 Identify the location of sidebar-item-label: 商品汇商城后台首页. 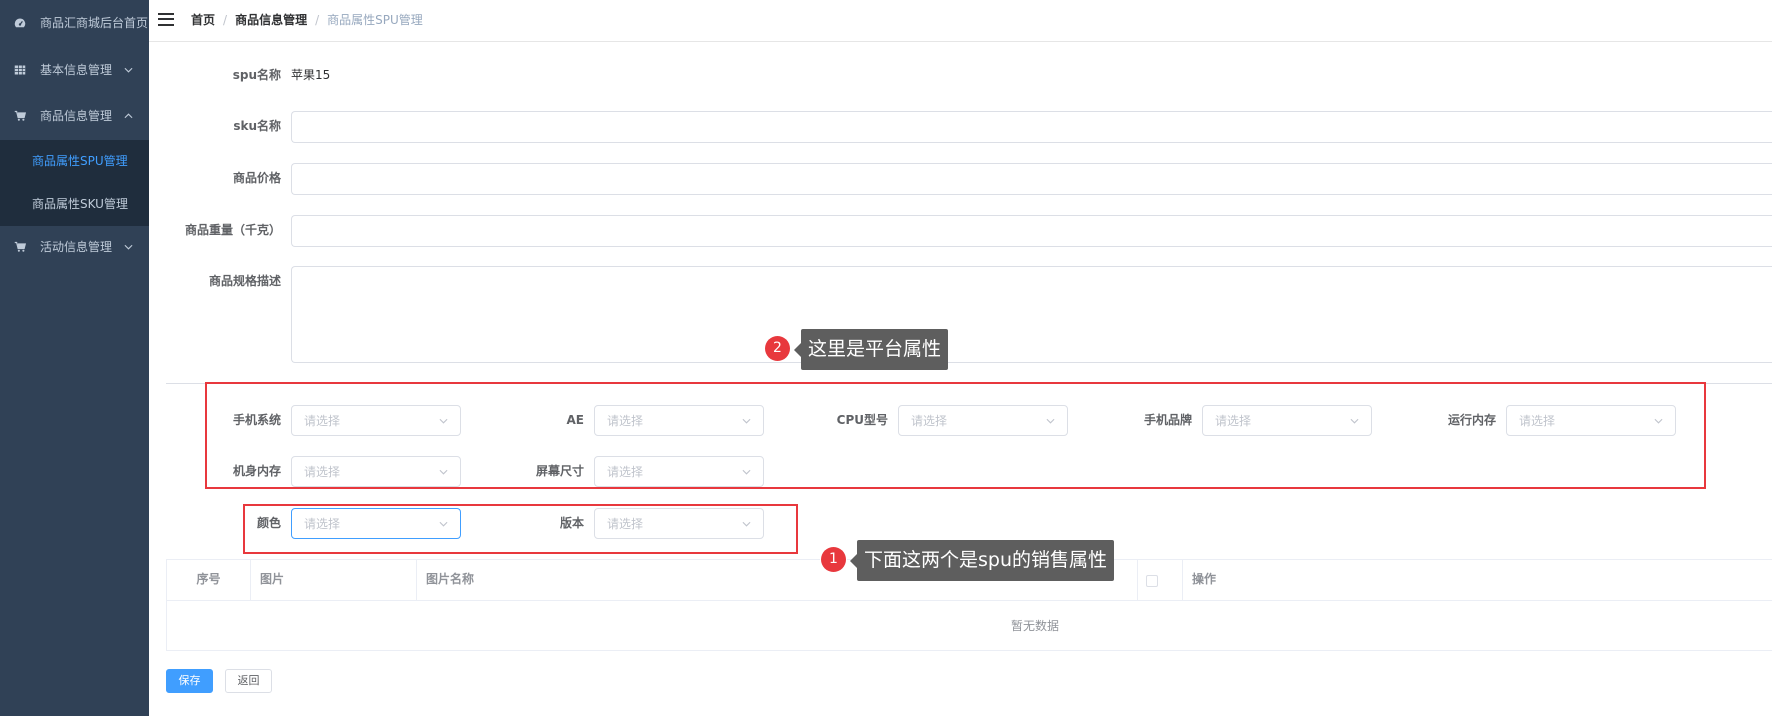
(94, 23).